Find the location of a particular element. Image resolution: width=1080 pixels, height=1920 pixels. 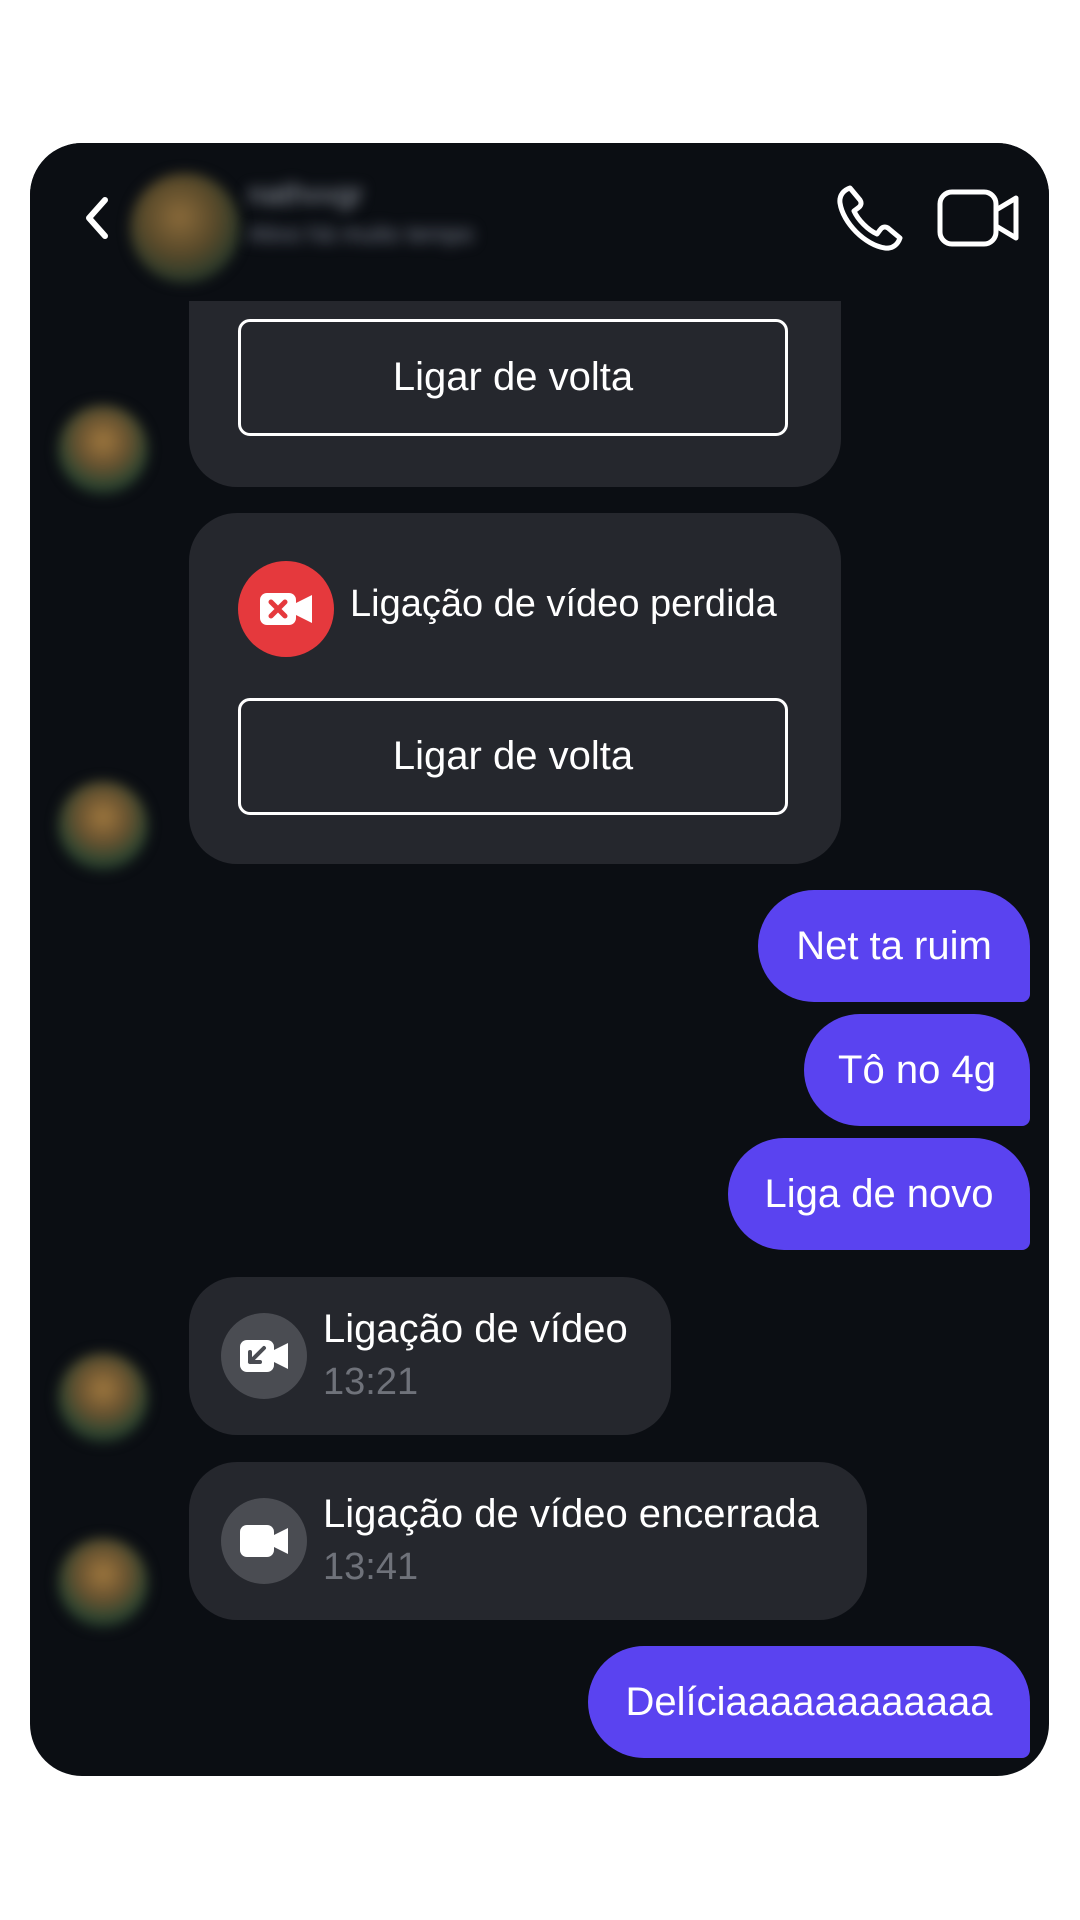

outgoing-message: Tô no 4g is located at coordinates (917, 1070).